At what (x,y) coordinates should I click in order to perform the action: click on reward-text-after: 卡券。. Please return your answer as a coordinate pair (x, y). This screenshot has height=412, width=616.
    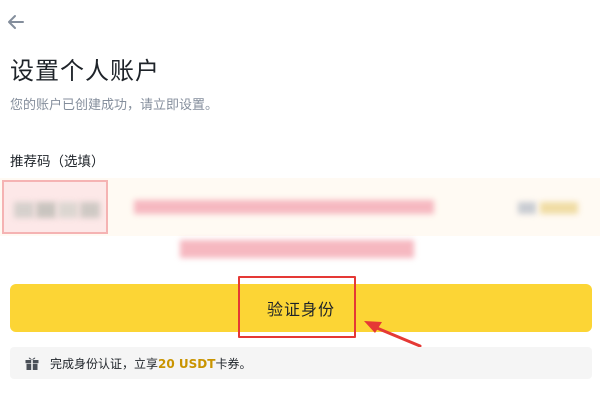
    Looking at the image, I should click on (233, 363).